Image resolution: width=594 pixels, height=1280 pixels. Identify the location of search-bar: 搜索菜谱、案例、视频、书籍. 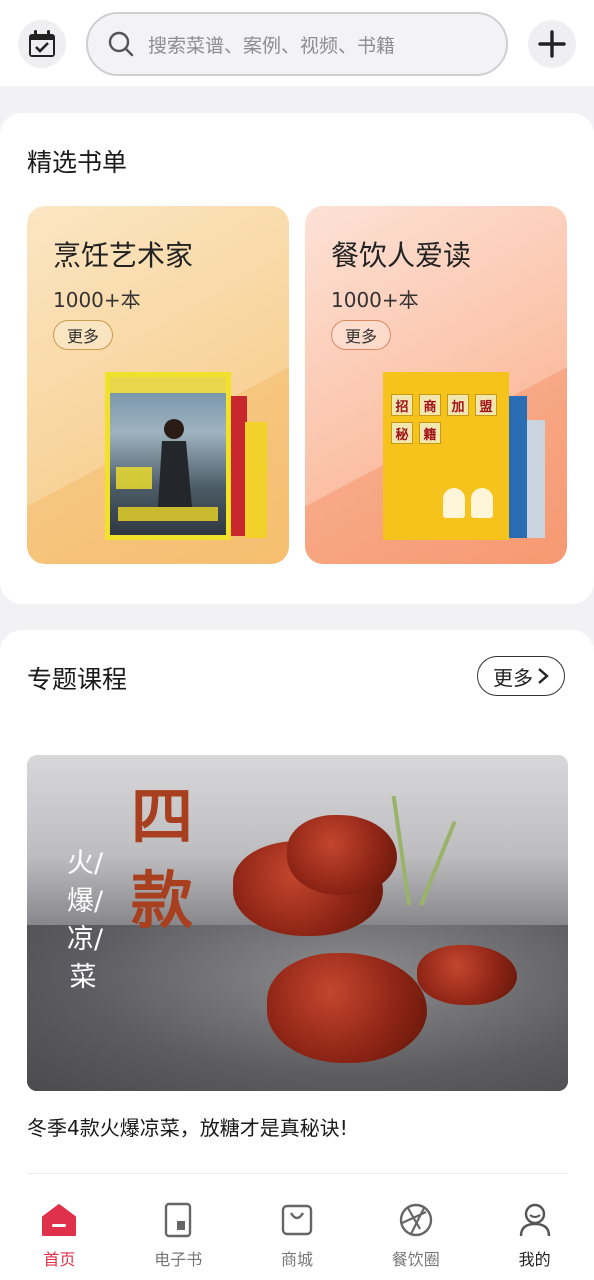
(297, 44).